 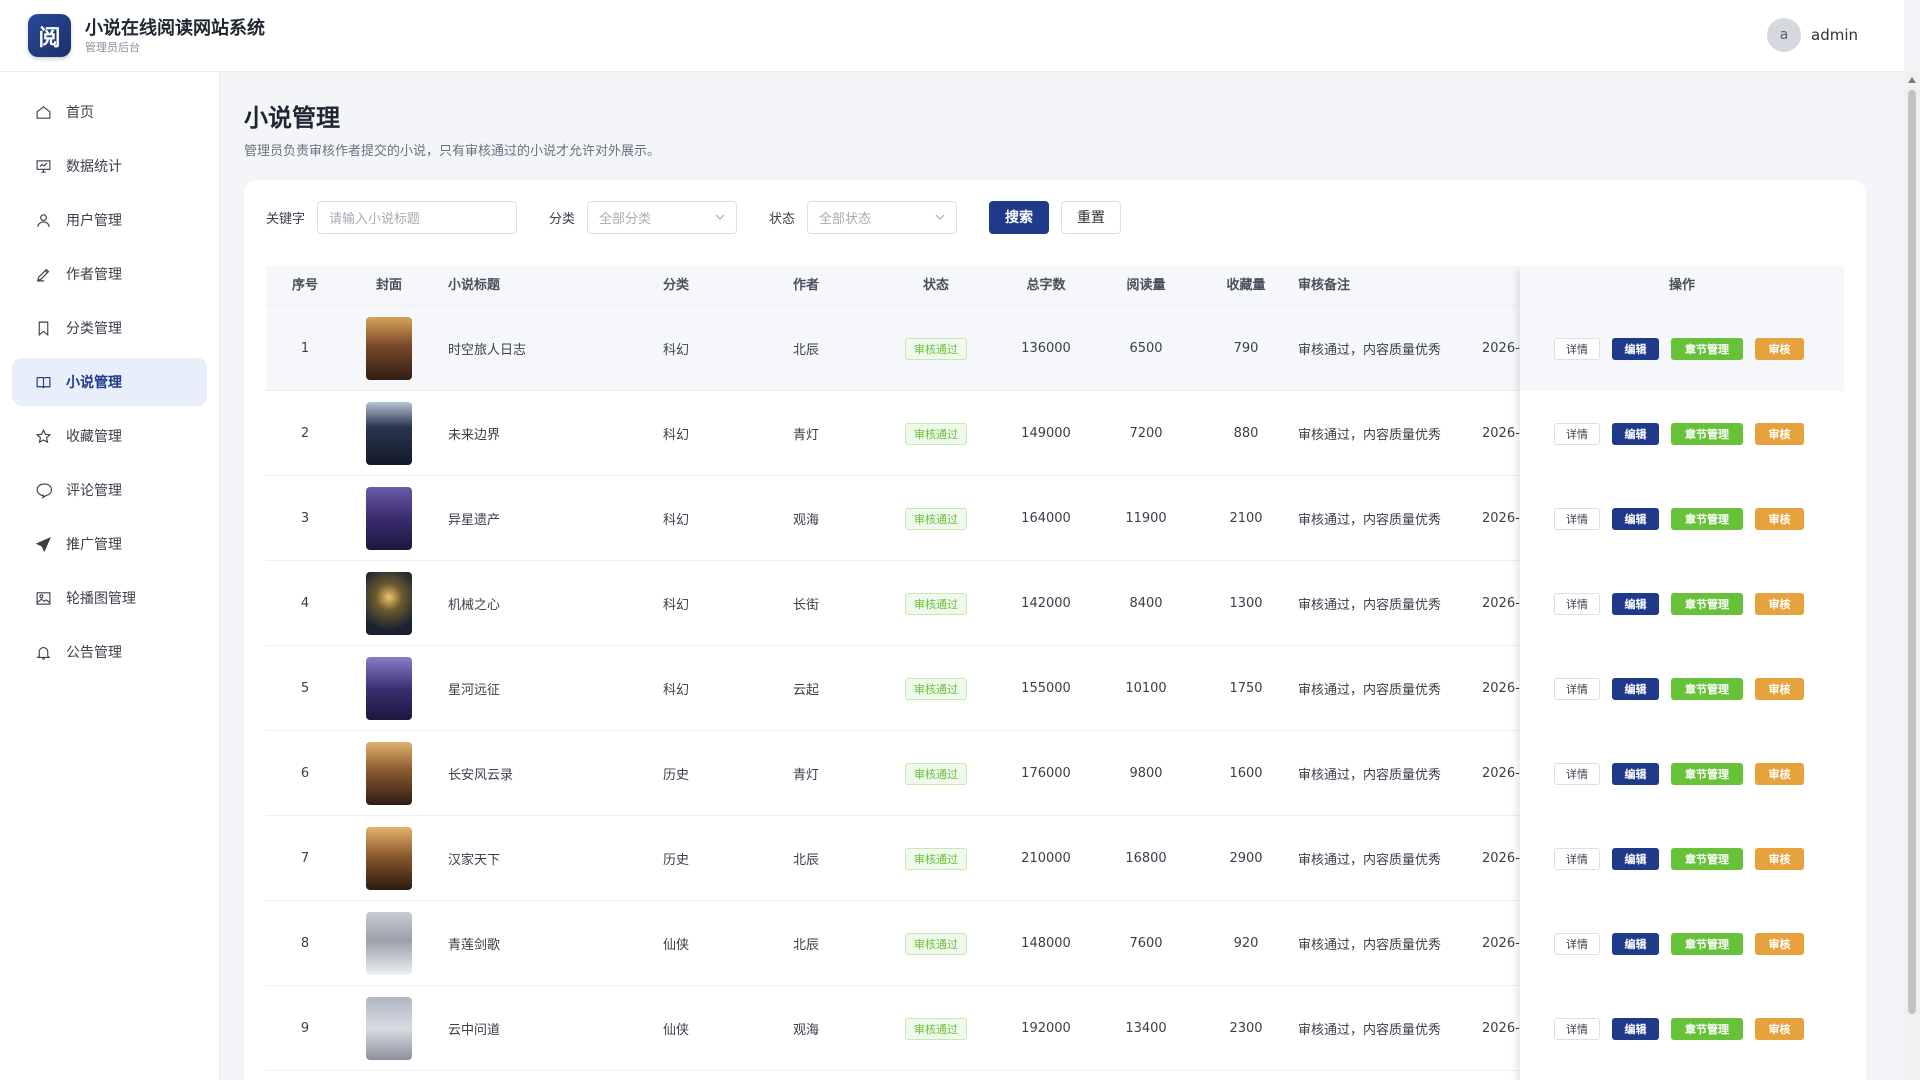 I want to click on chart-icon, so click(x=43, y=166).